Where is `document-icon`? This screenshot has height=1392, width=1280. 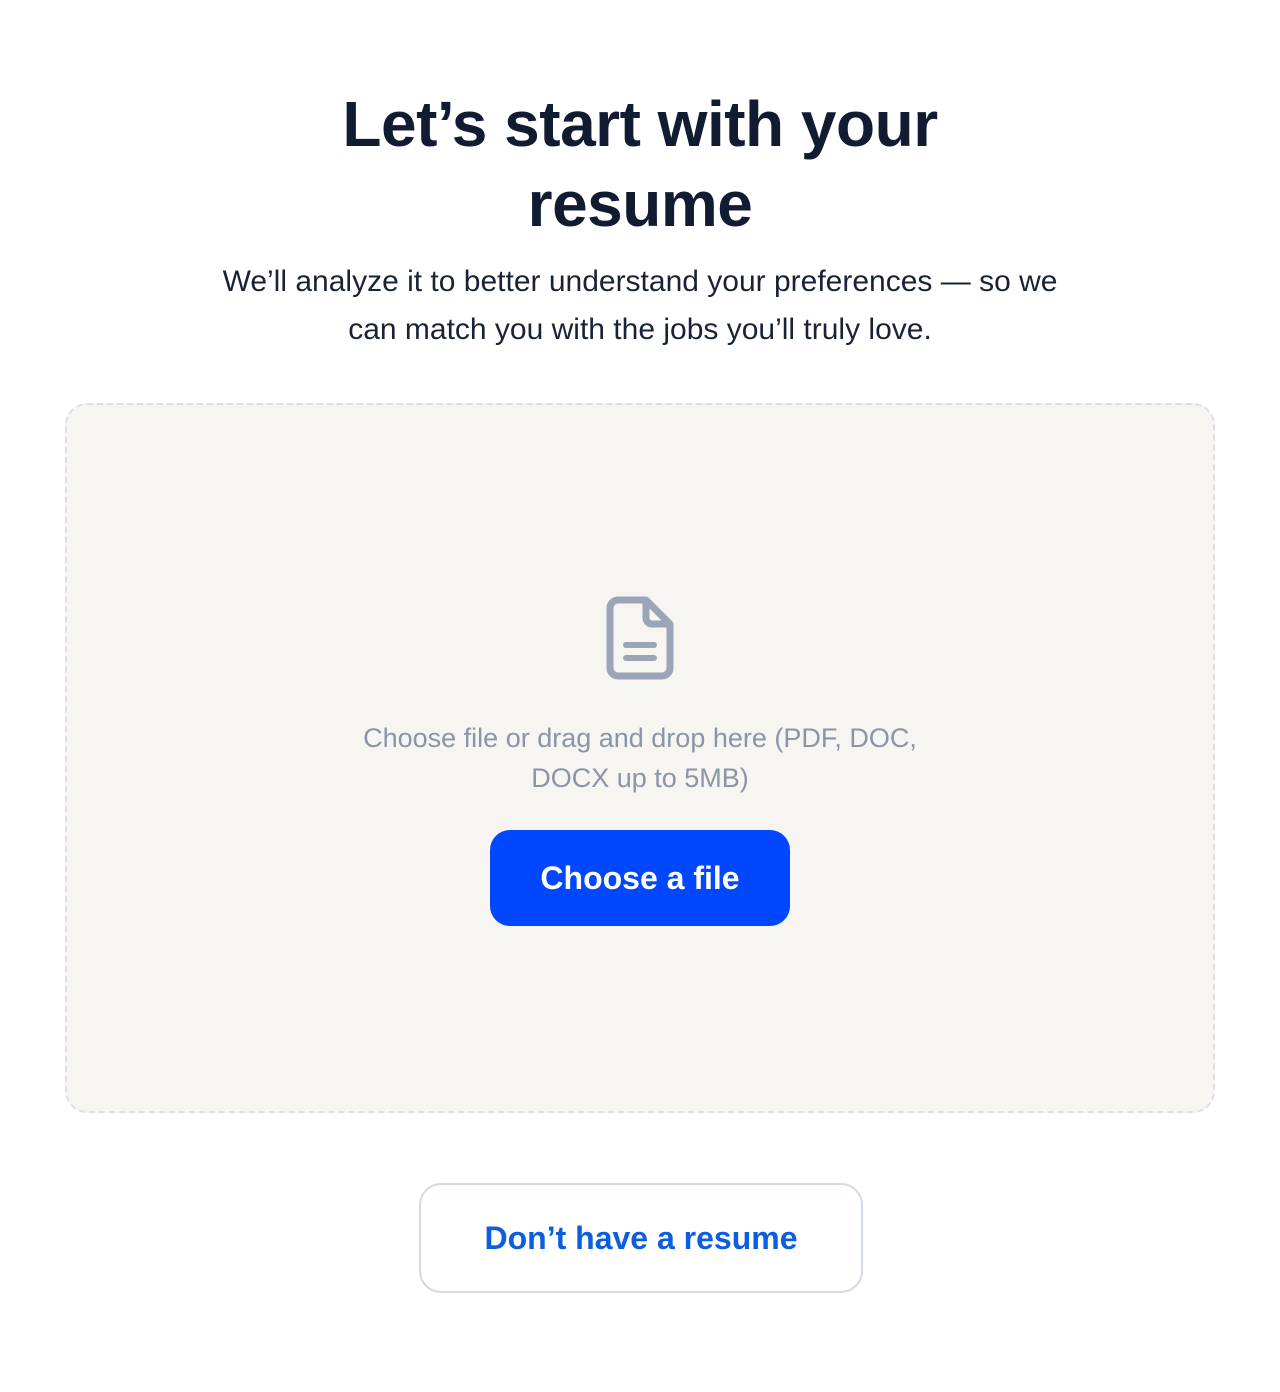 document-icon is located at coordinates (640, 638).